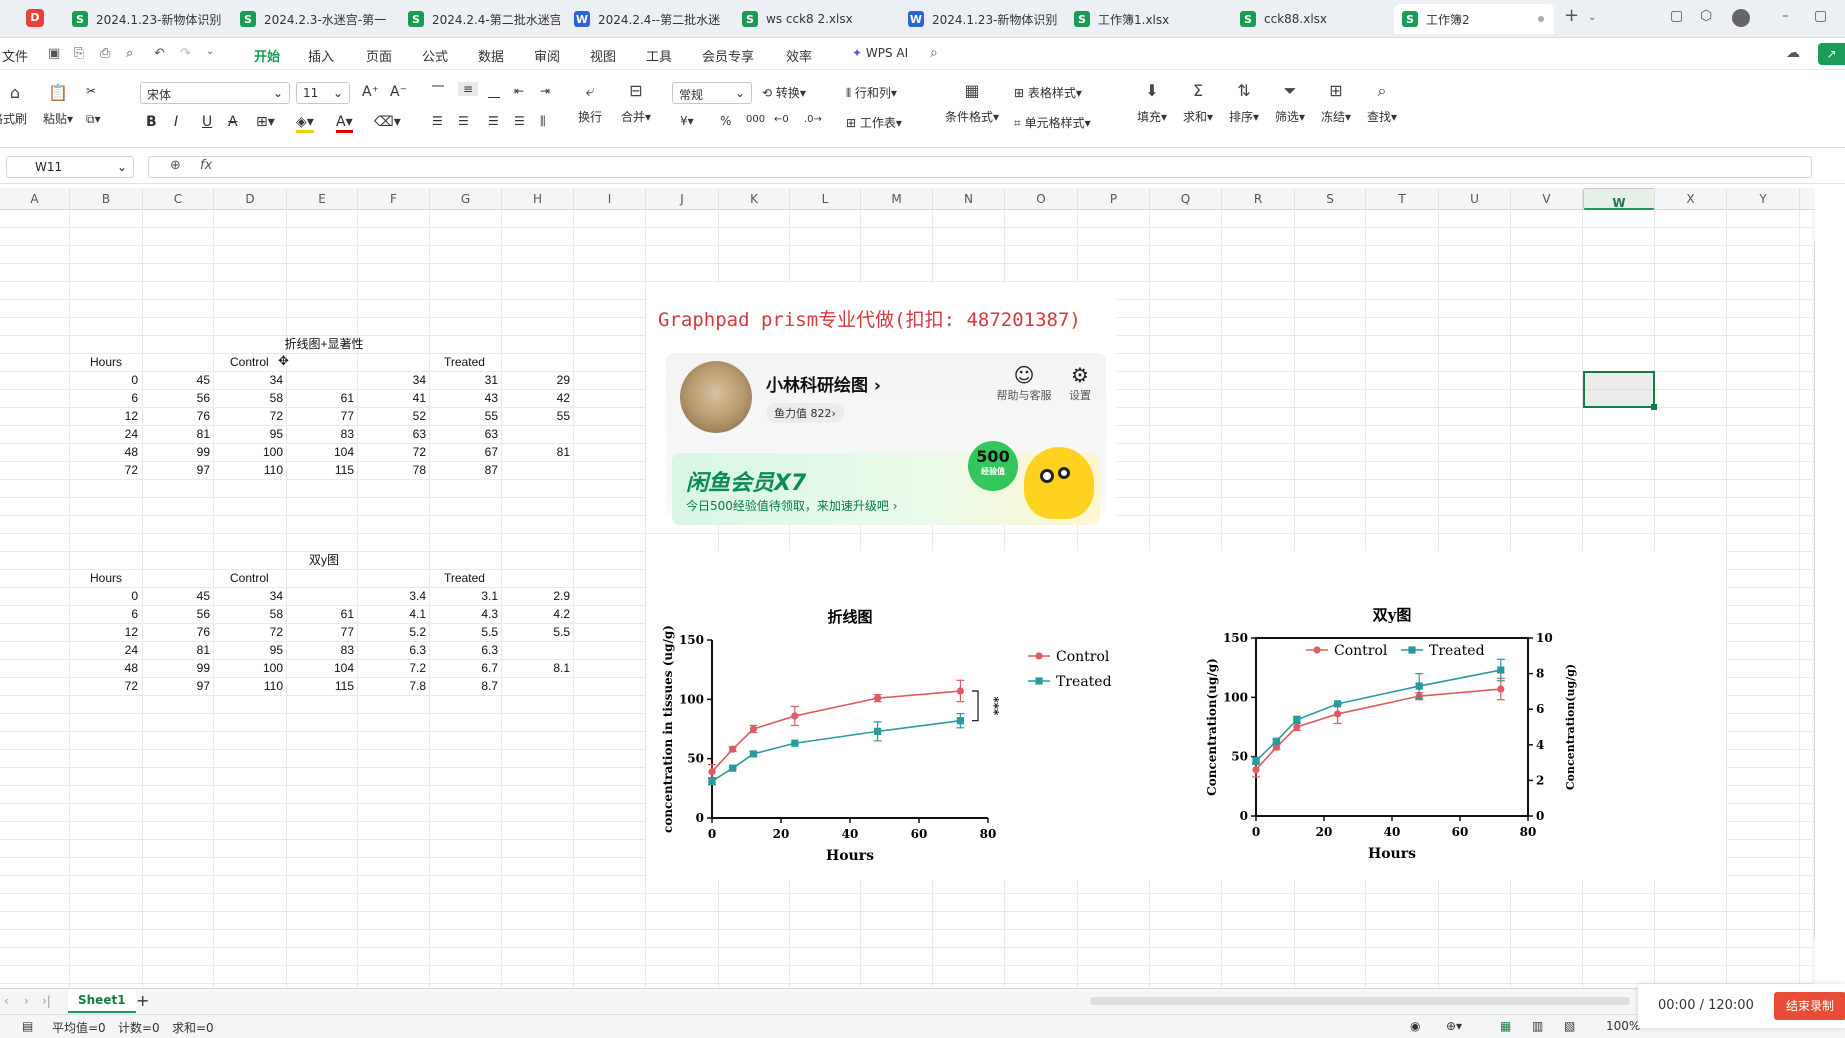 The image size is (1845, 1038). What do you see at coordinates (110, 668) in the screenshot?
I see `table-cell: 48` at bounding box center [110, 668].